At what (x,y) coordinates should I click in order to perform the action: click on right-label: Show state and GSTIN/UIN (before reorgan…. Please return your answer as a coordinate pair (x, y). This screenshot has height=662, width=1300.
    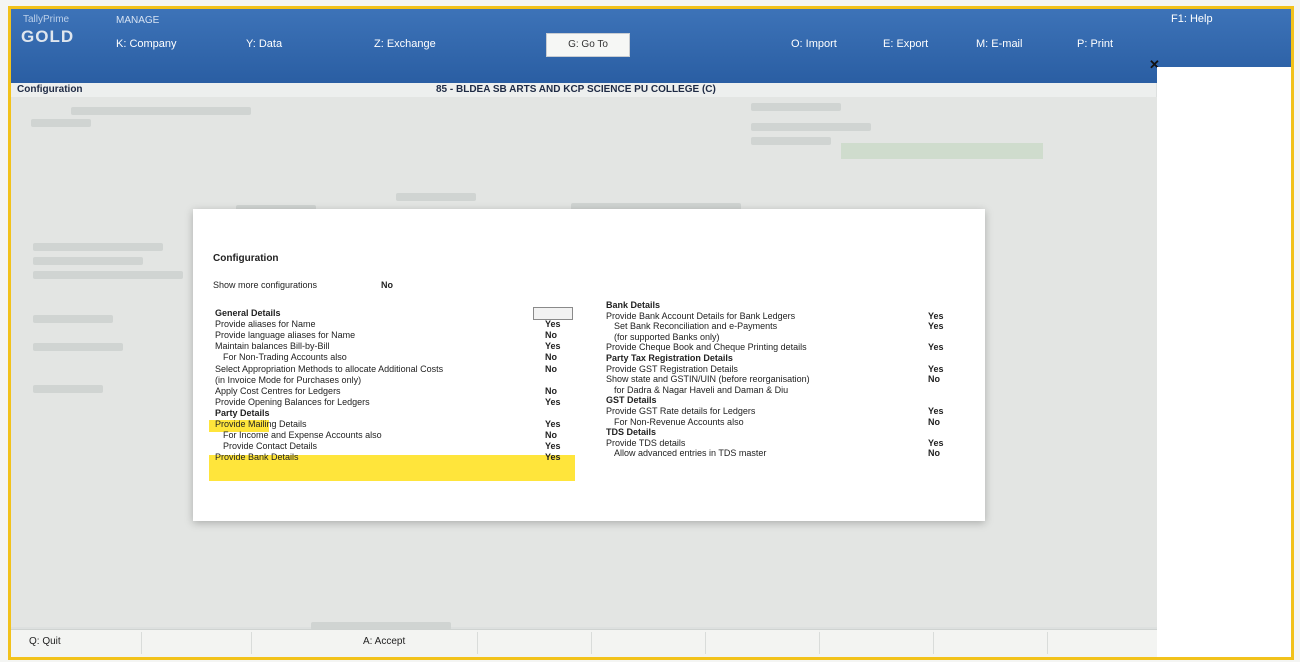
    Looking at the image, I should click on (708, 379).